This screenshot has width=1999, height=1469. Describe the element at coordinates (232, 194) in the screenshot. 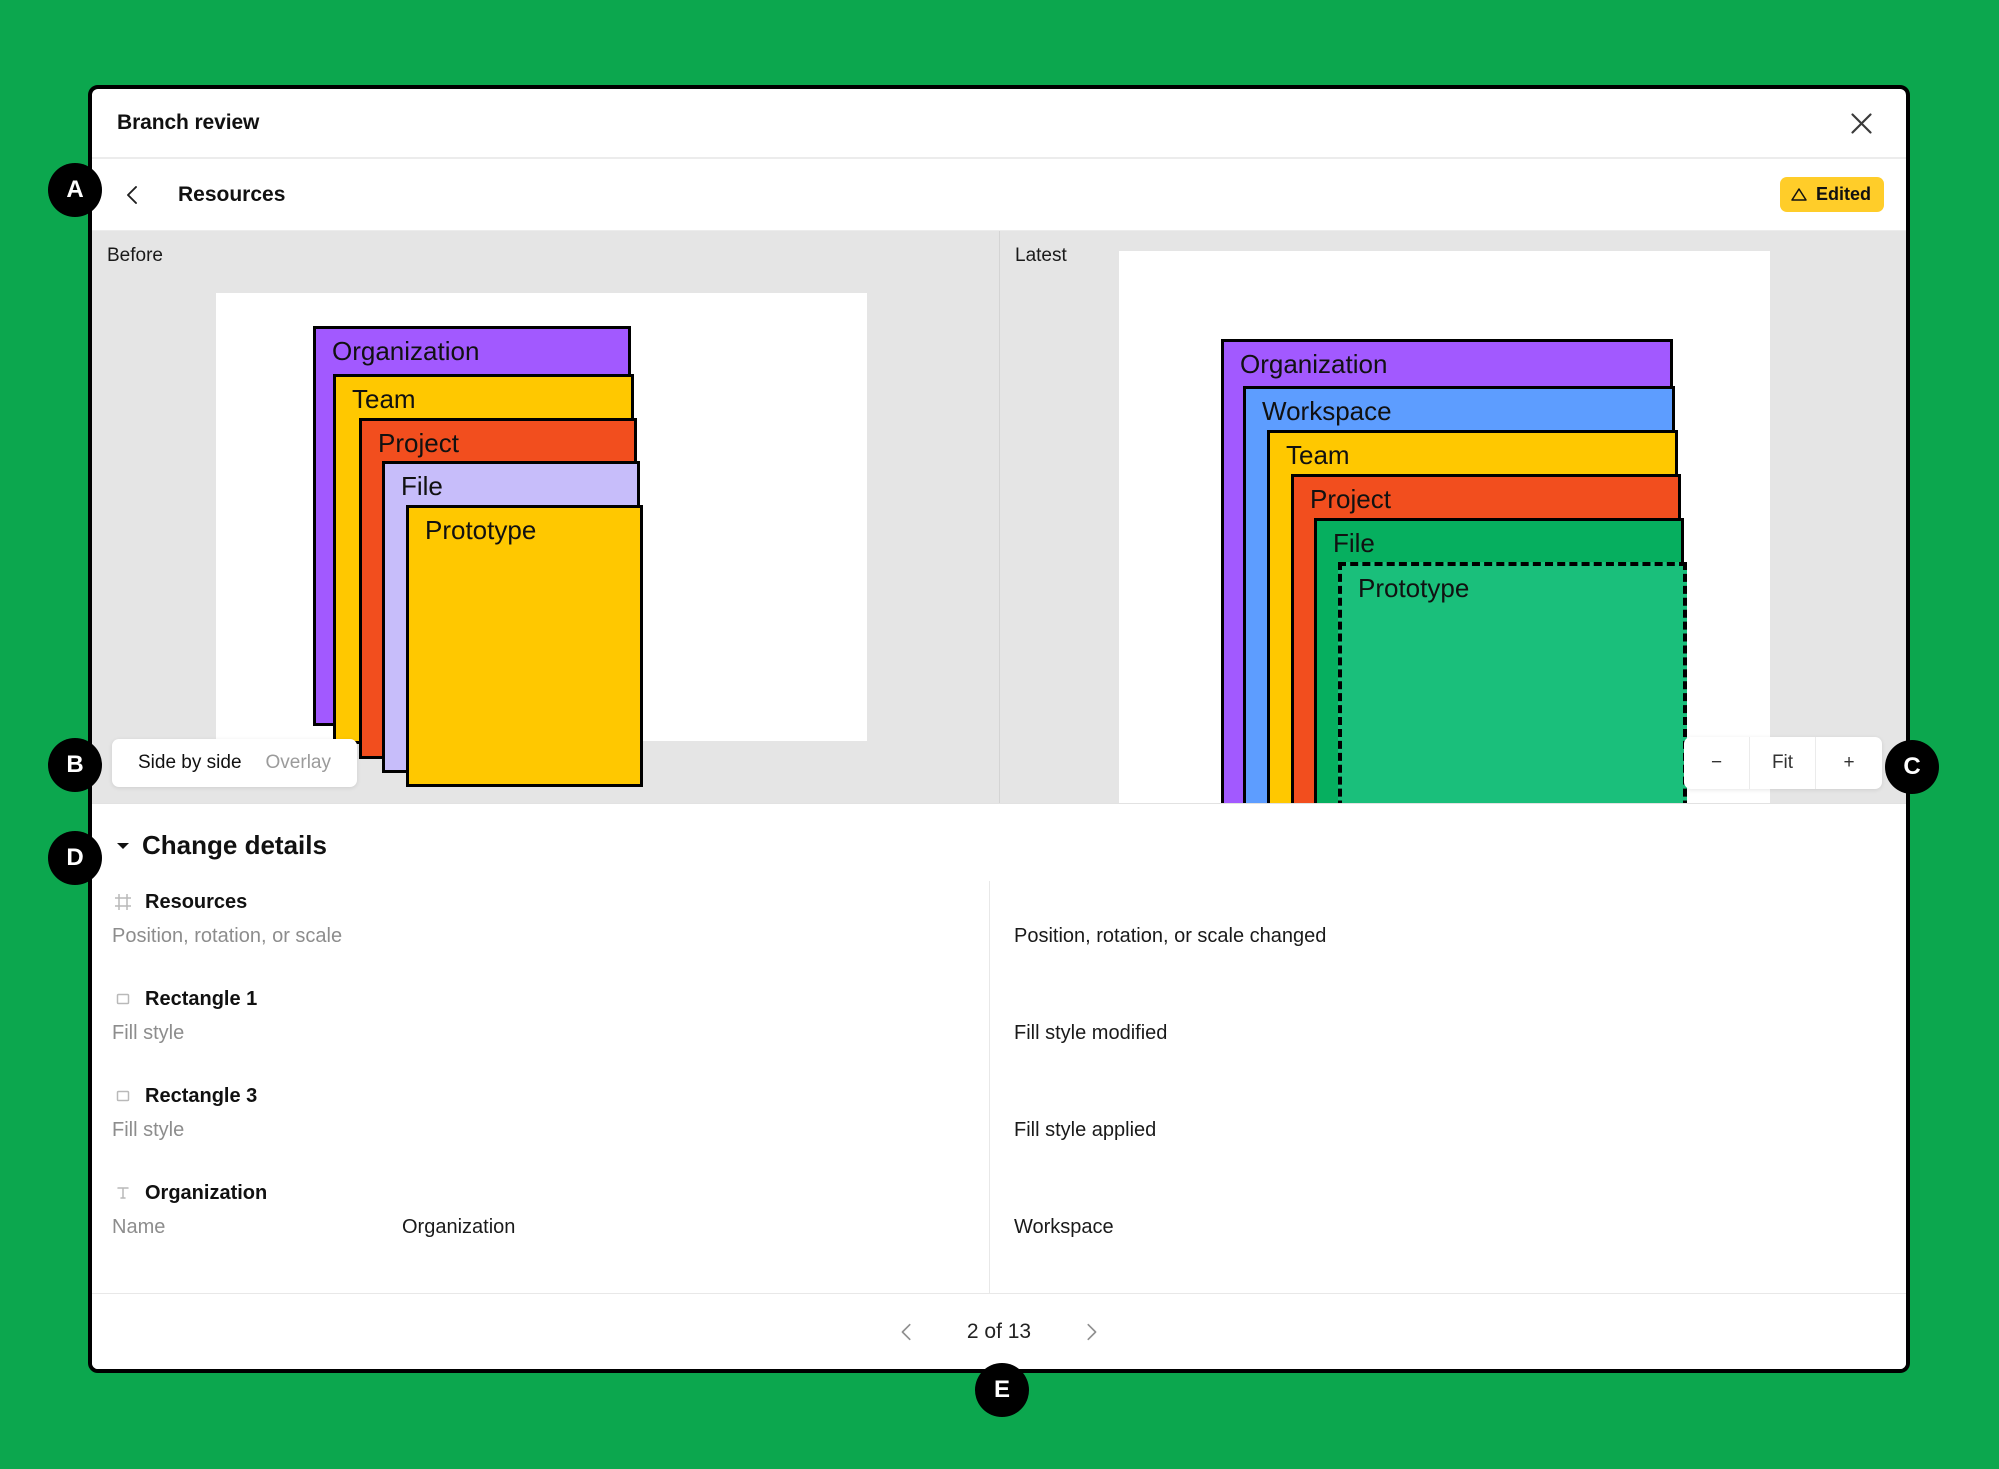

I see `page-title: Resources` at that location.